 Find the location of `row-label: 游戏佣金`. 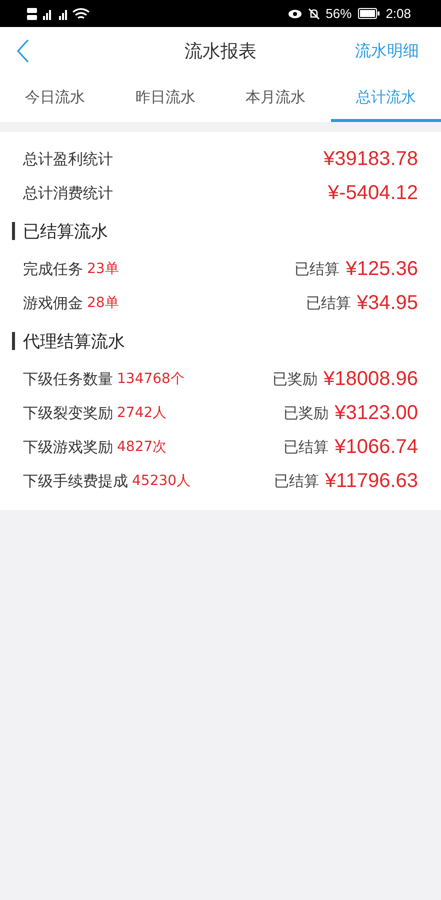

row-label: 游戏佣金 is located at coordinates (53, 303).